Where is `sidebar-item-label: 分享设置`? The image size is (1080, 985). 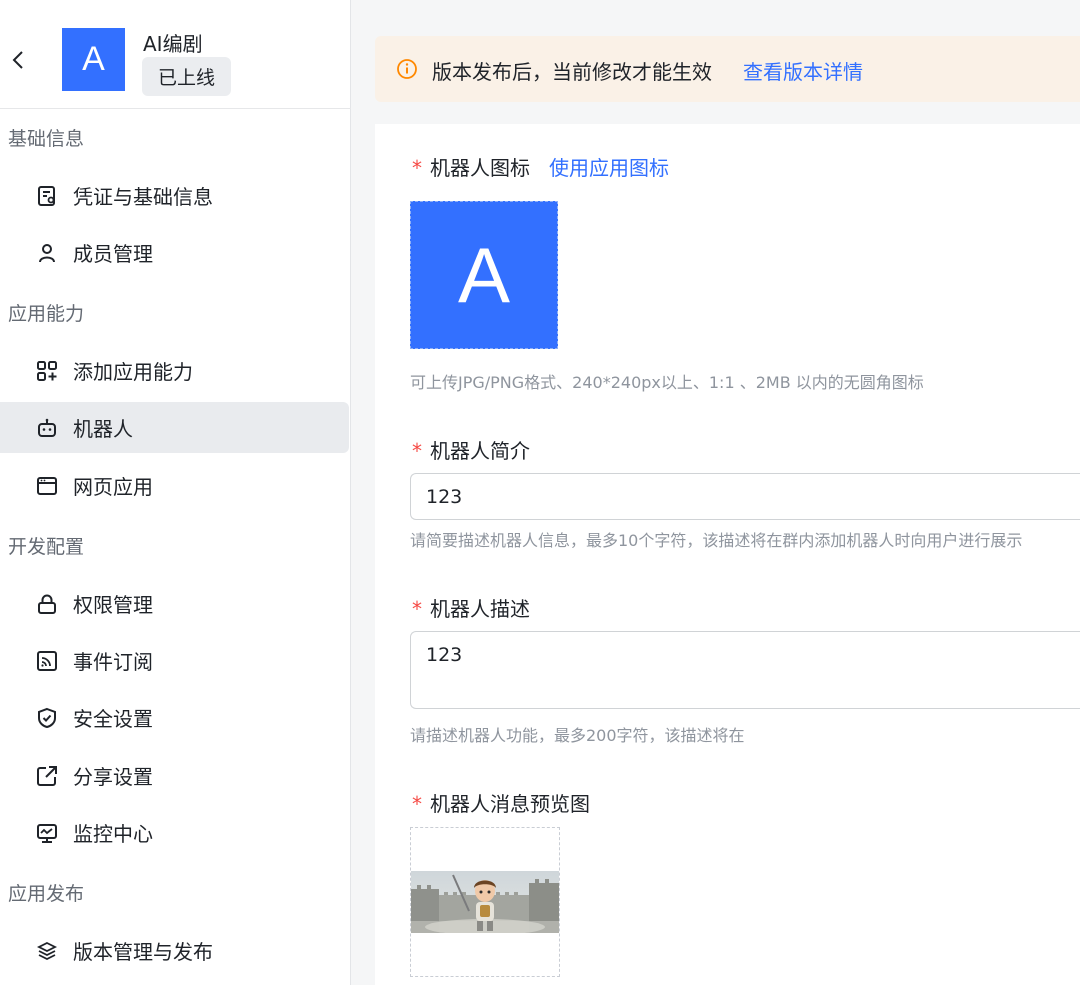
sidebar-item-label: 分享设置 is located at coordinates (113, 777).